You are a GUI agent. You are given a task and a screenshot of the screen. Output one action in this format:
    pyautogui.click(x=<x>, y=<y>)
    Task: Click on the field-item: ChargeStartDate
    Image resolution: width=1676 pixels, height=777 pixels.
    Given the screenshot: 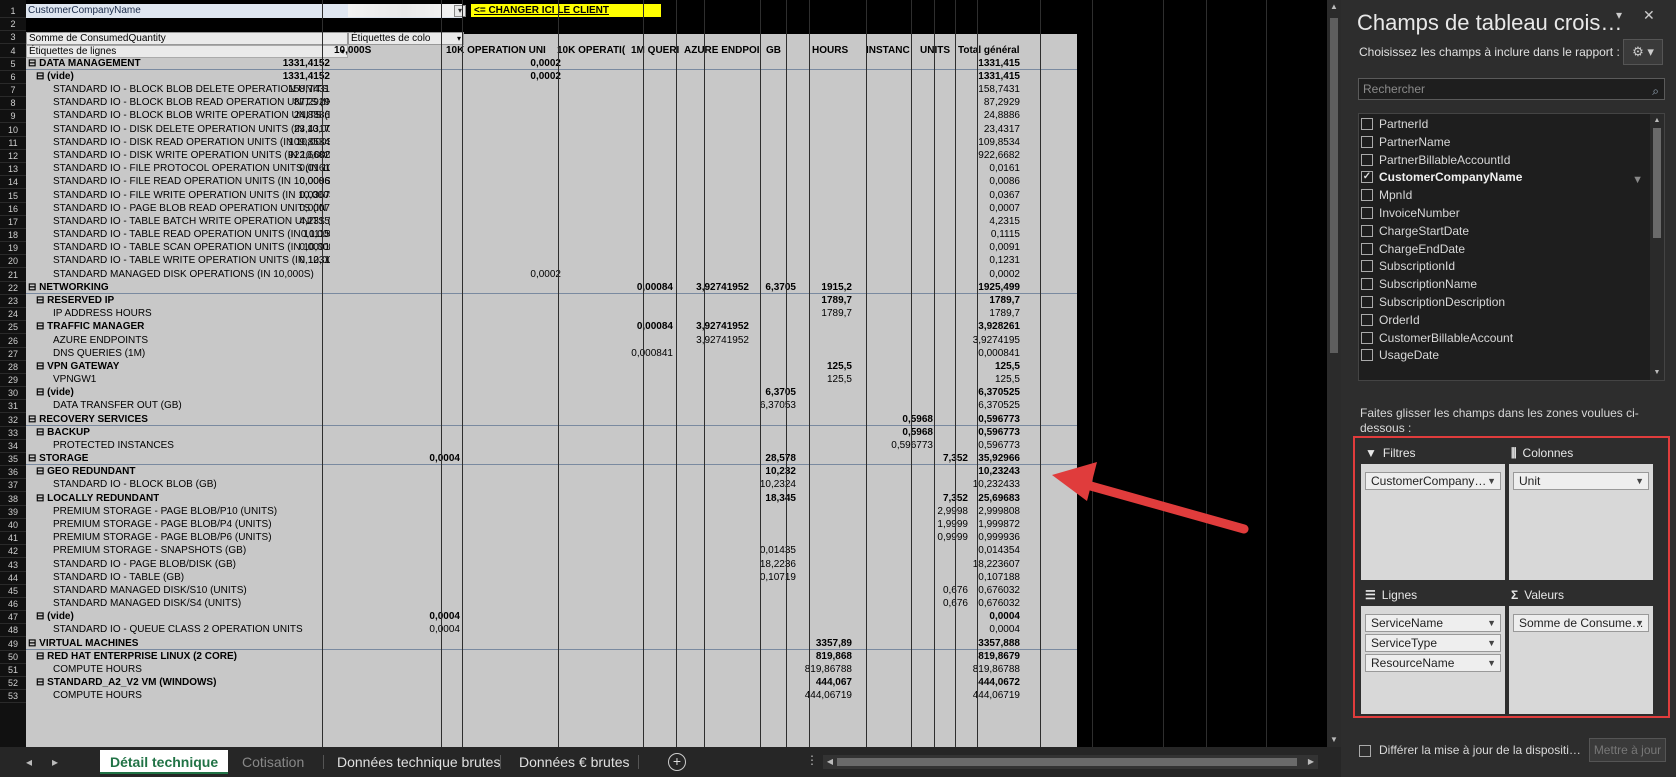 What is the action you would take?
    pyautogui.click(x=1504, y=231)
    